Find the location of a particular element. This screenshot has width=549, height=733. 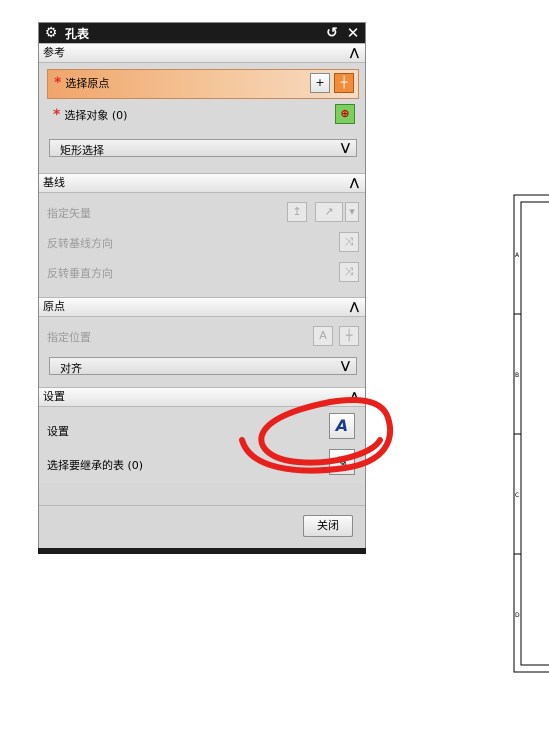

sheet-zone-c: C is located at coordinates (517, 495).